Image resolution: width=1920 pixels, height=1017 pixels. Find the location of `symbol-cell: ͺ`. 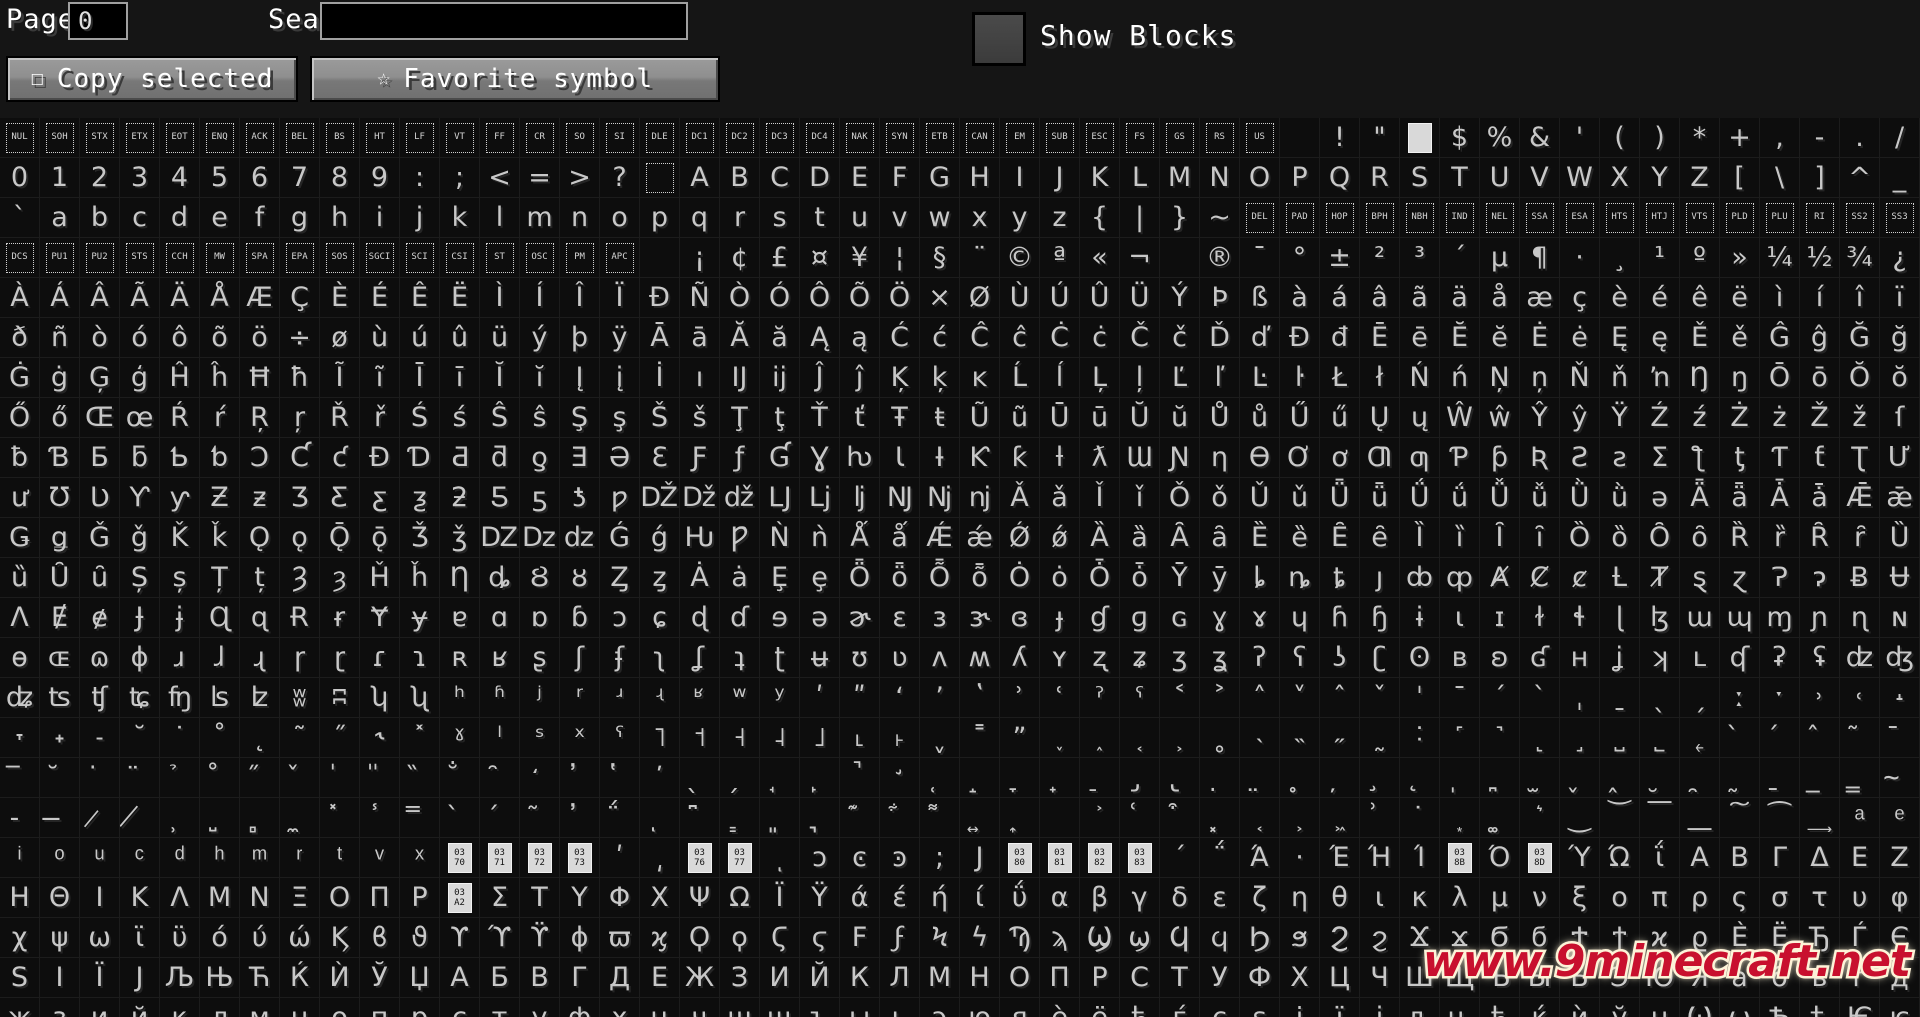

symbol-cell: ͺ is located at coordinates (780, 858).